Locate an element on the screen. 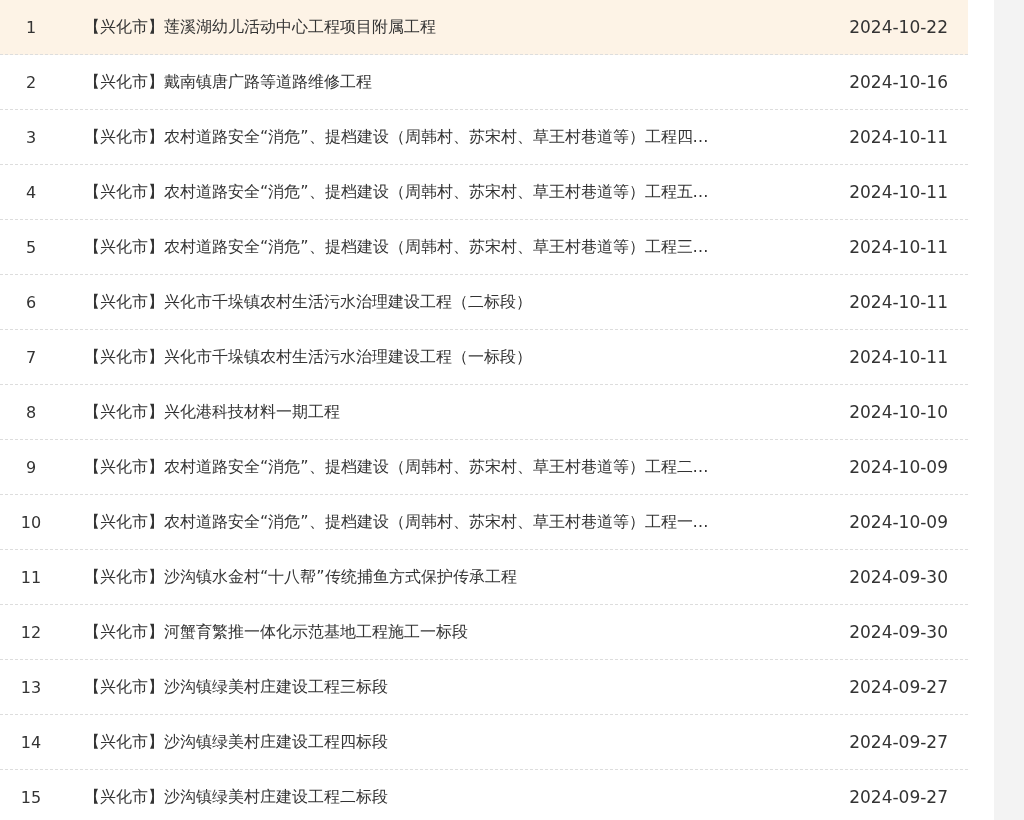 This screenshot has height=820, width=1024. list-row: 10 【兴化市】农村道路安全“消危”、提档建设（周韩村、苏宋村、草王村巷道等）工程一… 2024-10-09 is located at coordinates (484, 522).